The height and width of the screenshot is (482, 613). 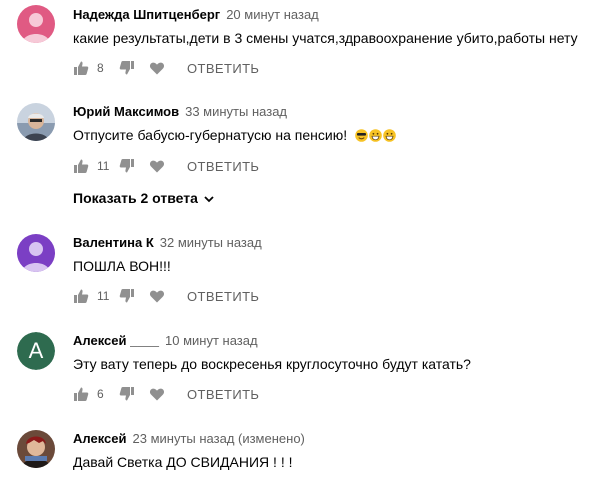 I want to click on comment-header: Надежда Шпитценберг 20 минут назад, so click(x=196, y=14).